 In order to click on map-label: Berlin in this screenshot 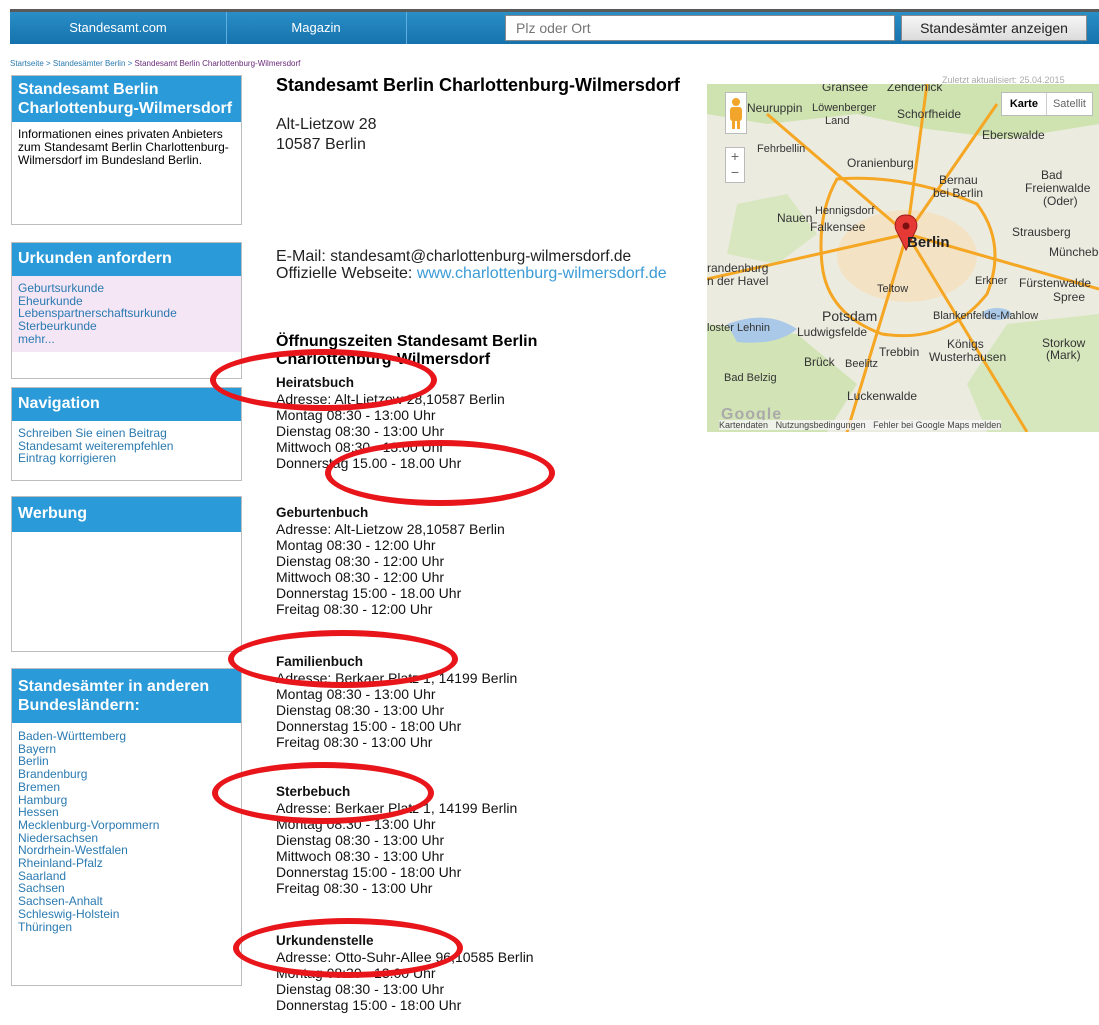, I will do `click(928, 242)`.